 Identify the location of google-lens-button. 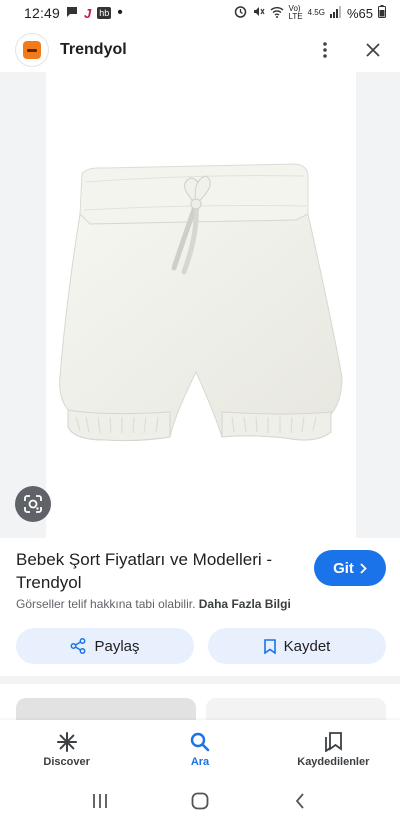
(33, 504).